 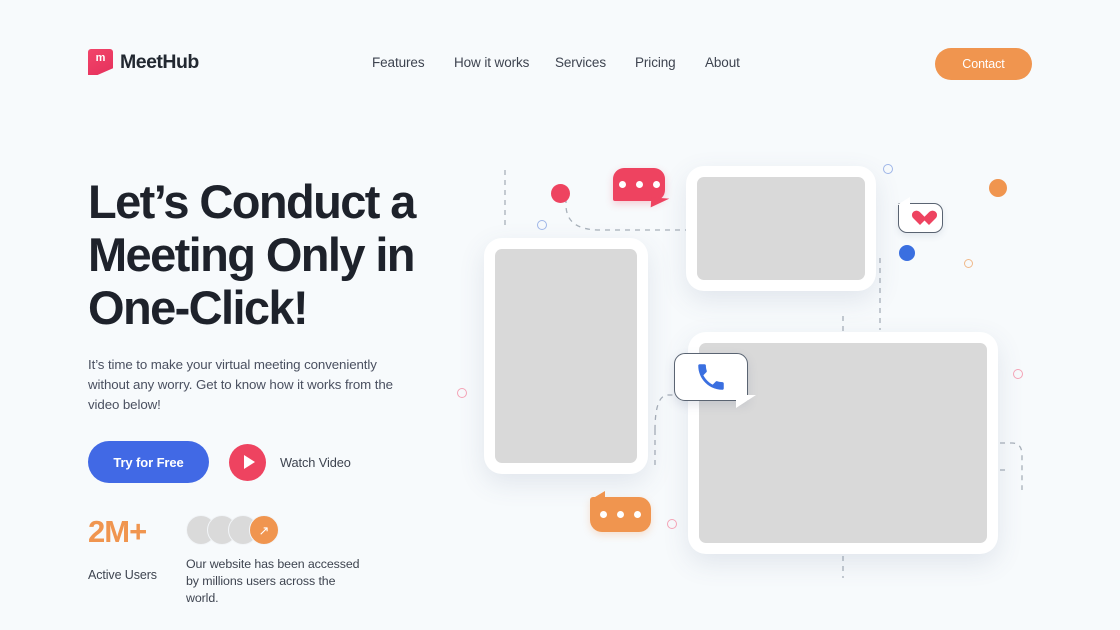 What do you see at coordinates (560, 193) in the screenshot?
I see `dot-red-icon` at bounding box center [560, 193].